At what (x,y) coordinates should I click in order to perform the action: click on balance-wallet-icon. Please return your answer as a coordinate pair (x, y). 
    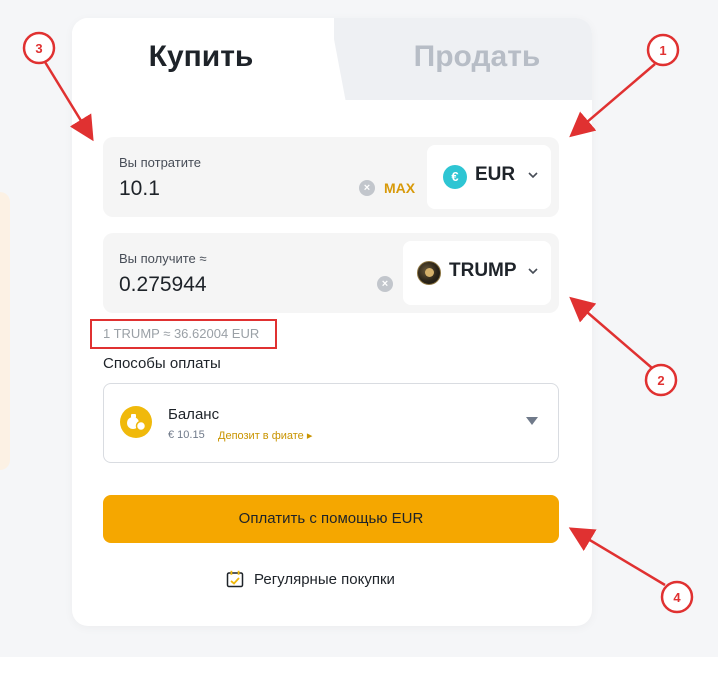
    Looking at the image, I should click on (136, 422).